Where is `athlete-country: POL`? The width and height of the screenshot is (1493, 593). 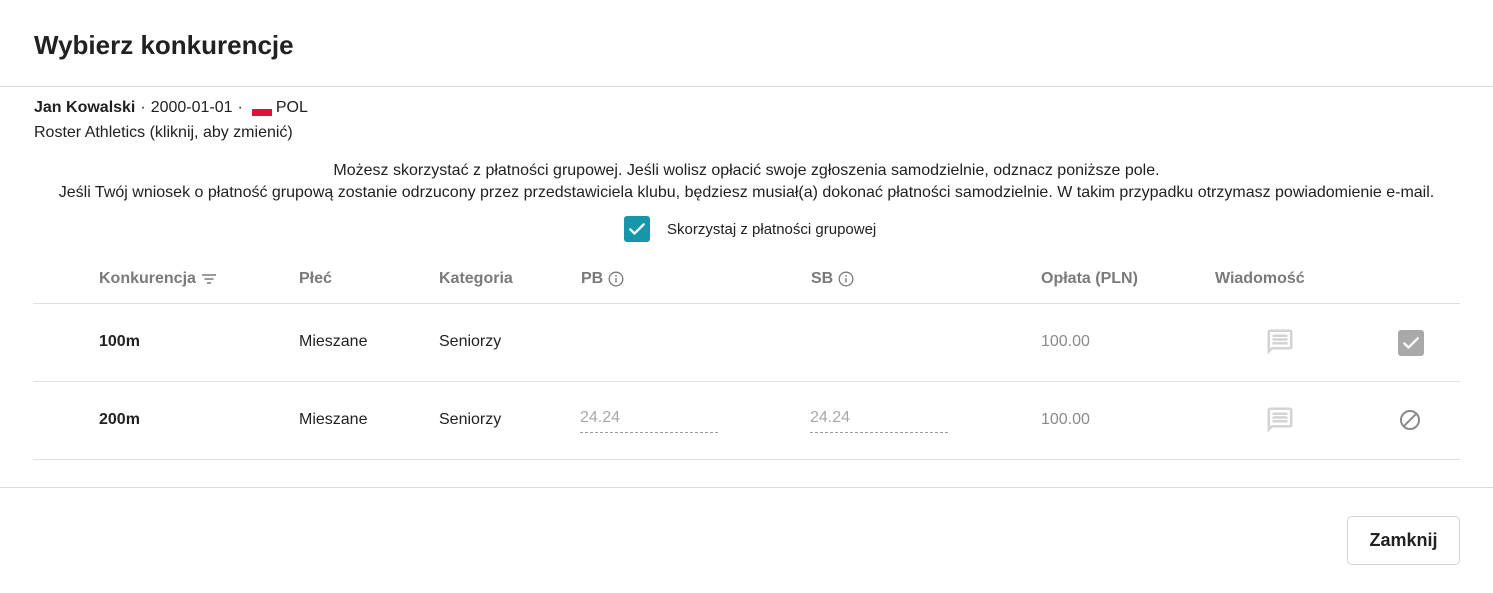 athlete-country: POL is located at coordinates (291, 107).